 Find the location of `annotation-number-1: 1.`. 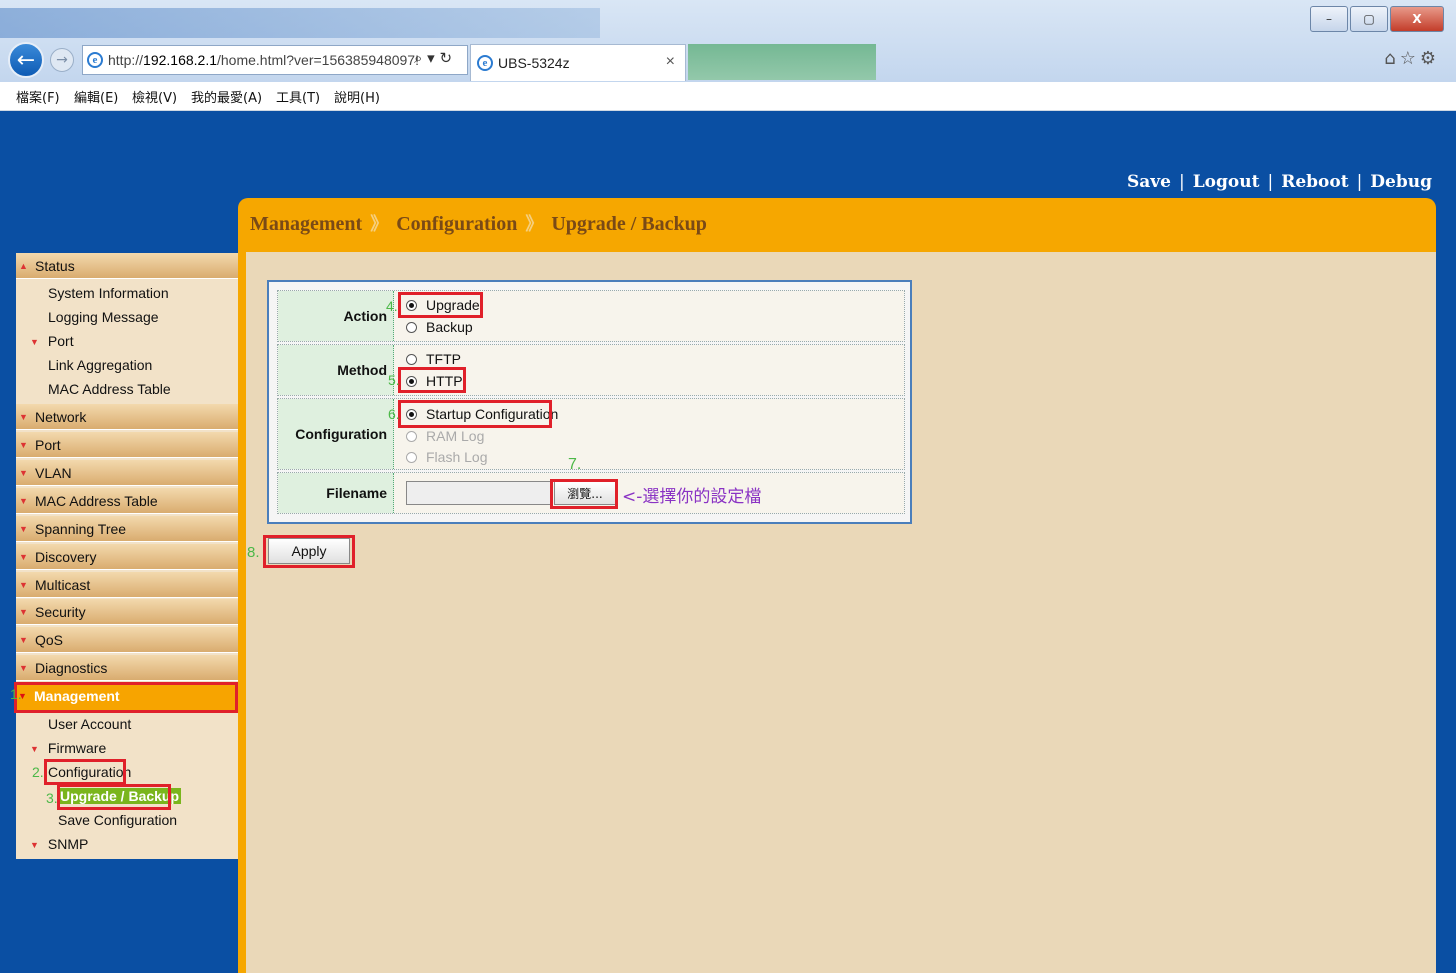

annotation-number-1: 1. is located at coordinates (16, 694).